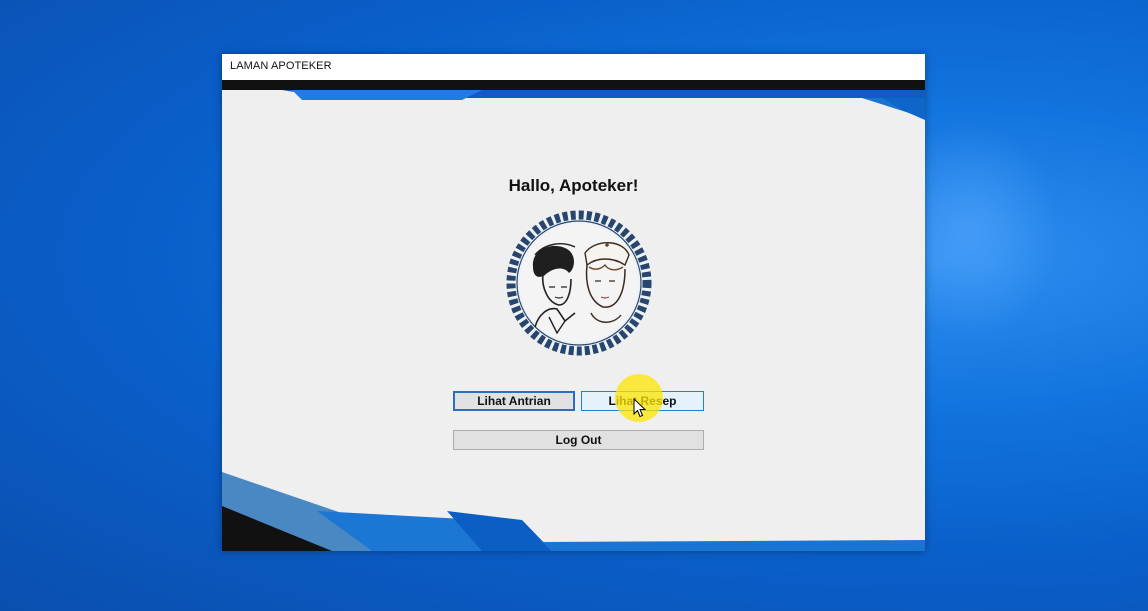 The image size is (1148, 611). What do you see at coordinates (640, 408) in the screenshot?
I see `mouse-pointer-icon` at bounding box center [640, 408].